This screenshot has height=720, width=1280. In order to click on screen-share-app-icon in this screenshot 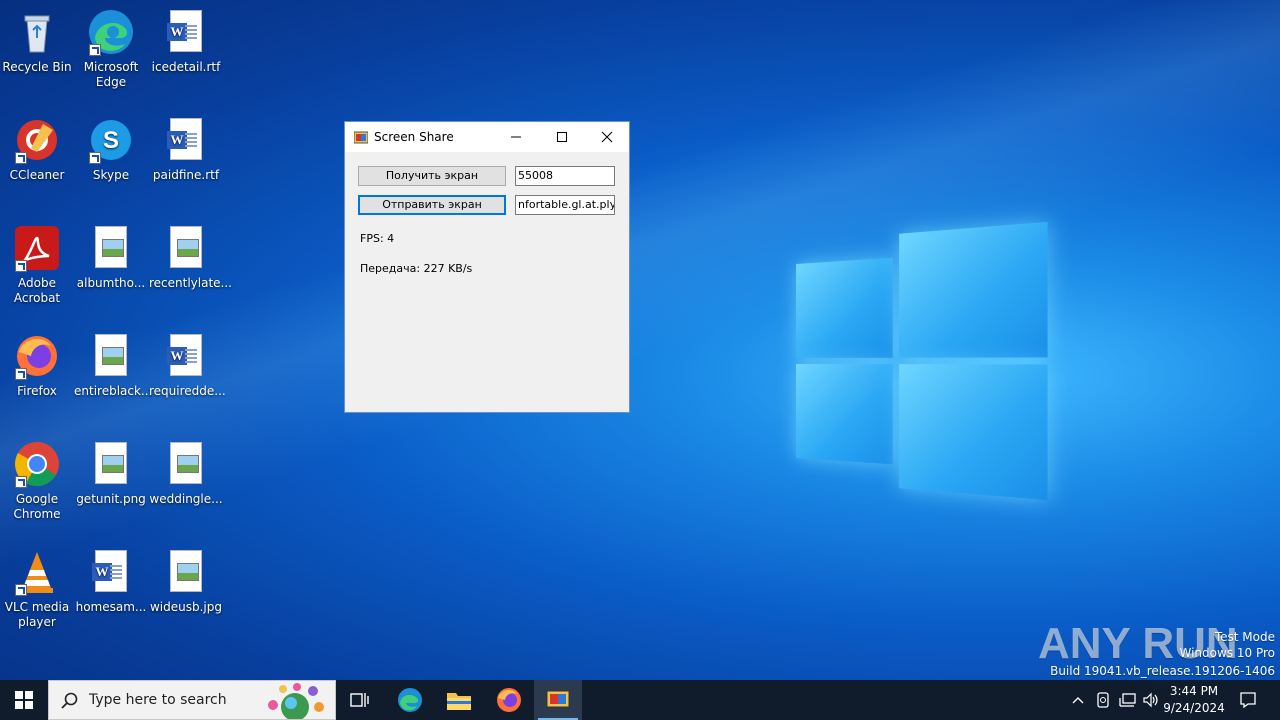, I will do `click(558, 699)`.